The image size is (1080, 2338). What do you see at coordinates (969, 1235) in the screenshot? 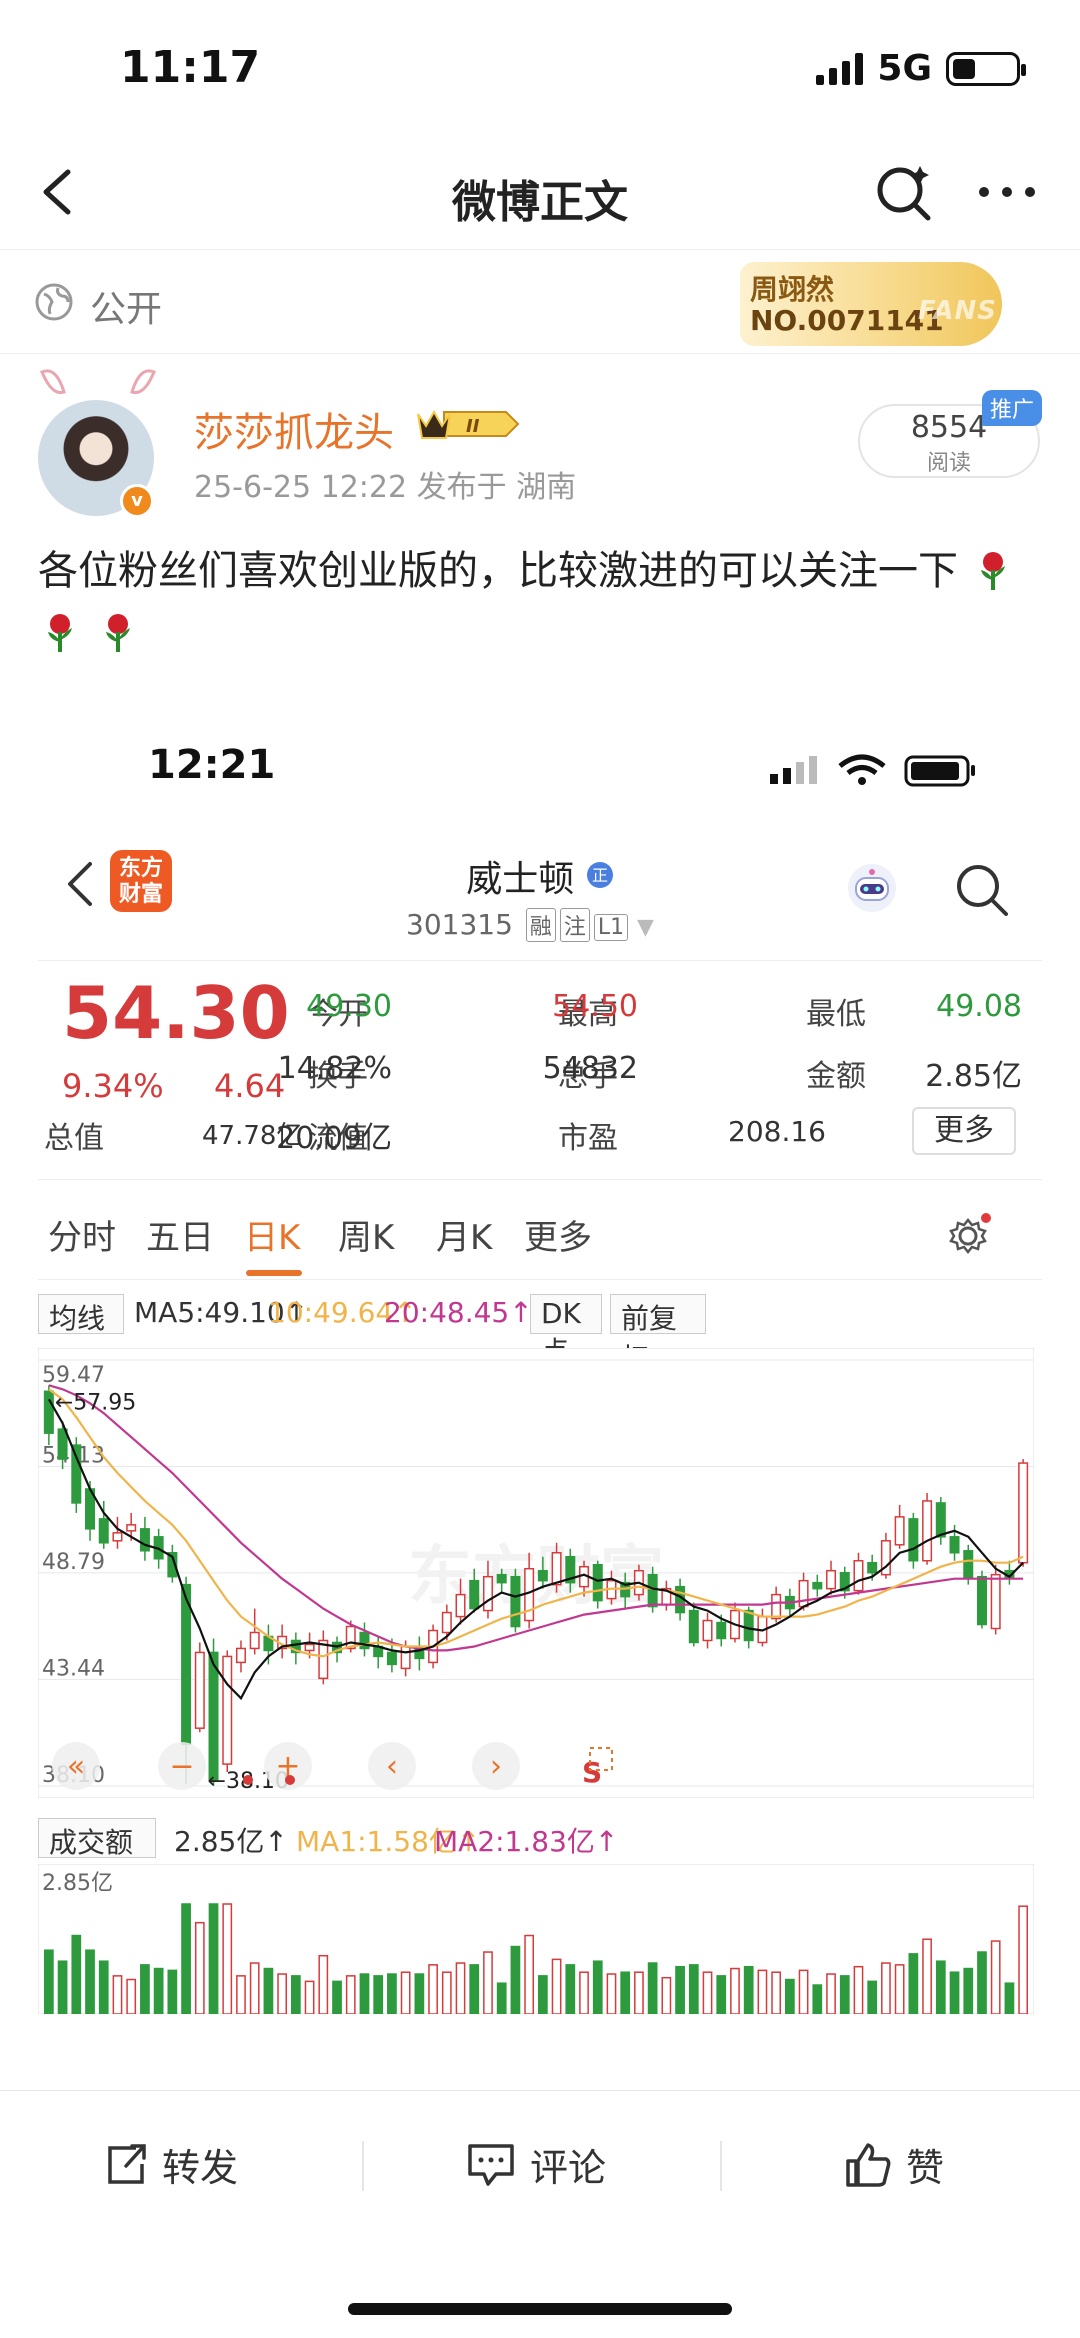
I see `settings-gear-icon` at bounding box center [969, 1235].